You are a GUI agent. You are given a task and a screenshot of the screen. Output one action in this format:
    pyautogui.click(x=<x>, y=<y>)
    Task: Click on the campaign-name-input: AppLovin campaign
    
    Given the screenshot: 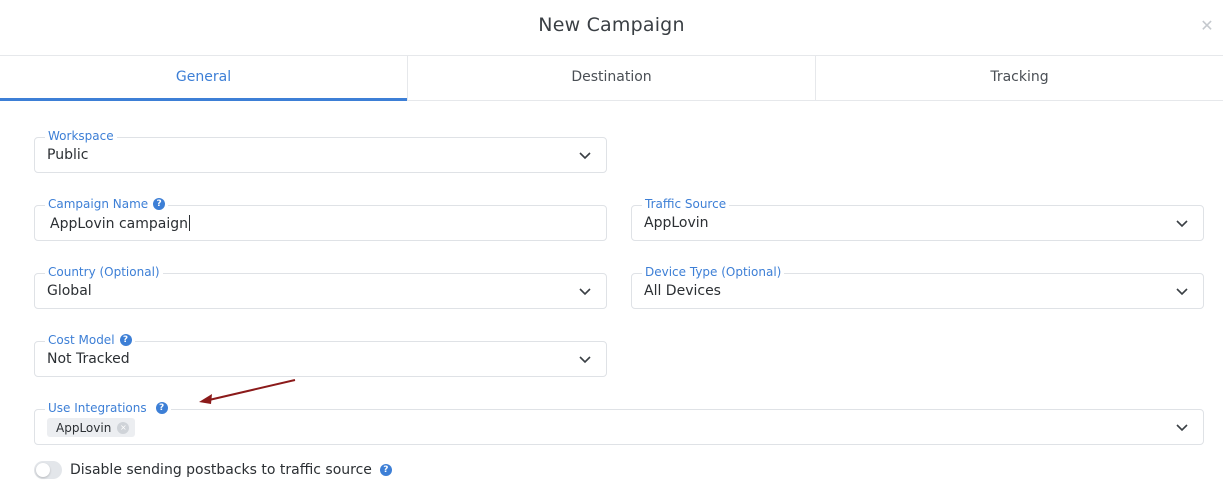 What is the action you would take?
    pyautogui.click(x=120, y=223)
    